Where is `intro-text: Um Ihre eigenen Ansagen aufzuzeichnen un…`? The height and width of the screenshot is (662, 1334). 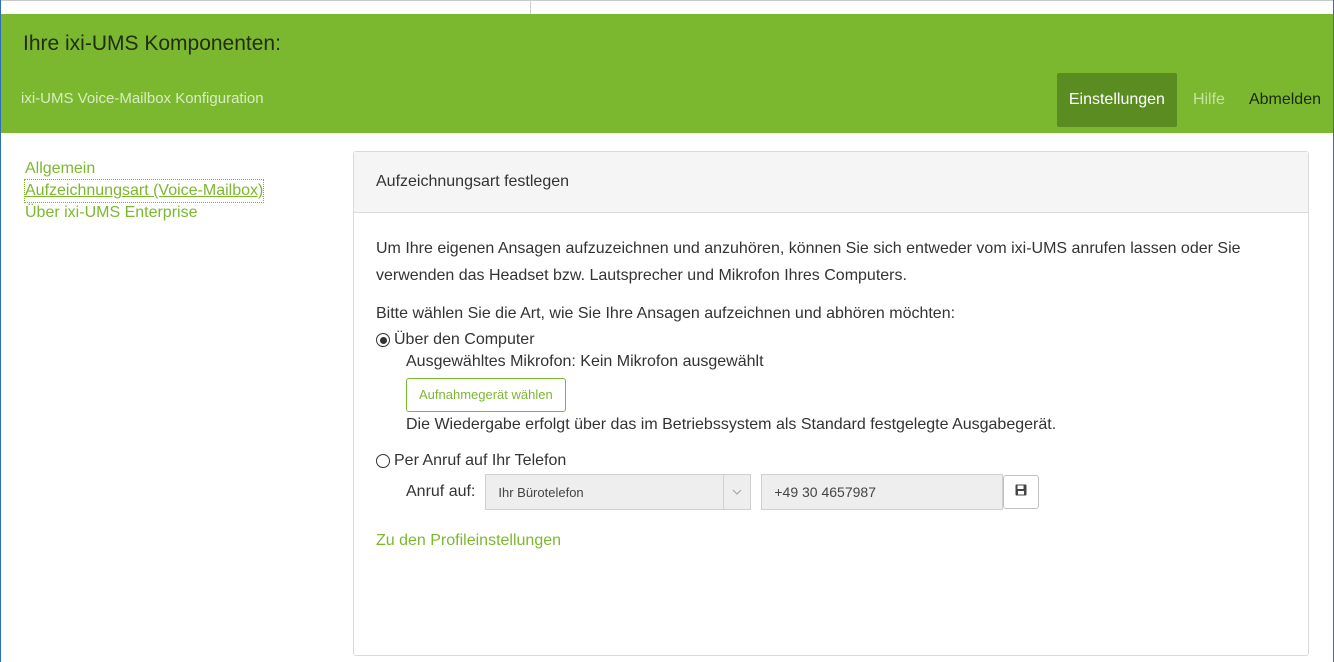
intro-text: Um Ihre eigenen Ansagen aufzuzeichnen un… is located at coordinates (808, 262).